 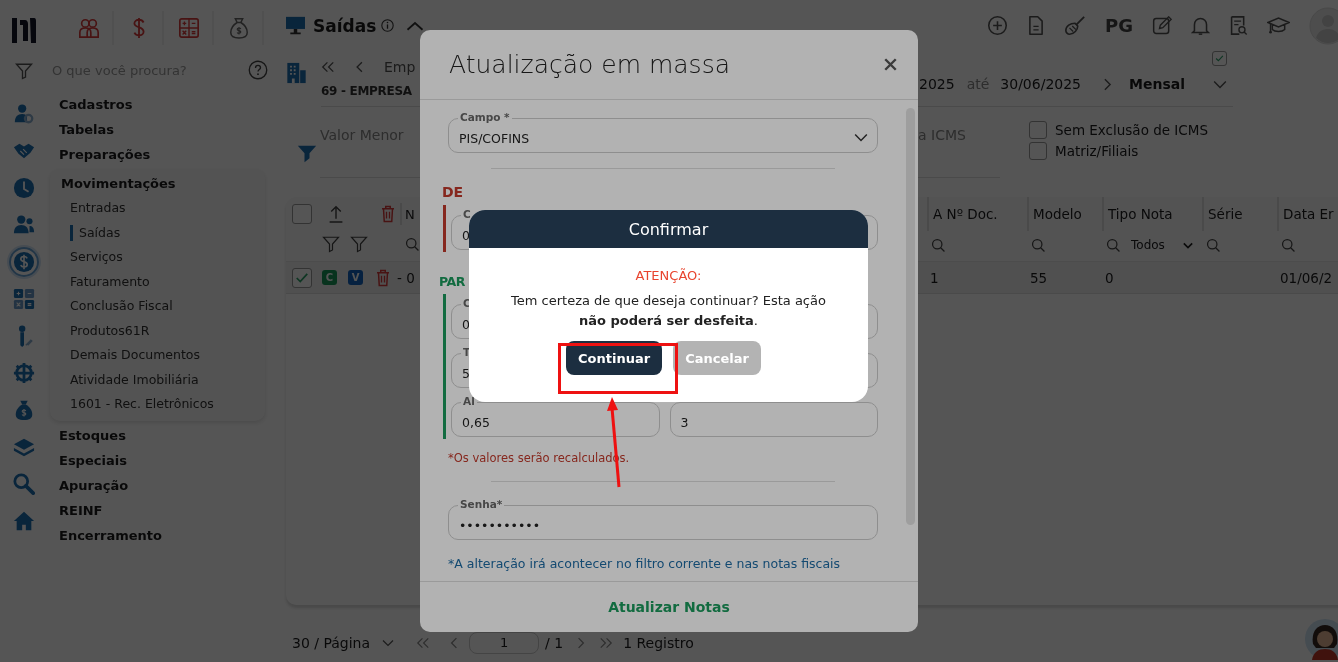 What do you see at coordinates (934, 277) in the screenshot?
I see `table-cell: 1` at bounding box center [934, 277].